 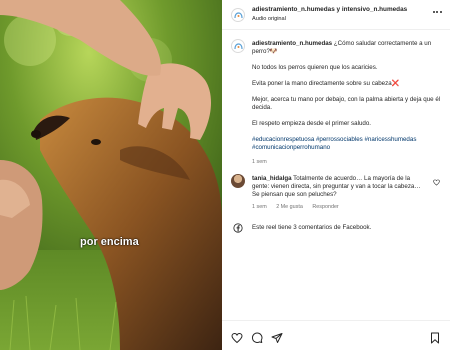 I want to click on caption-avatar, so click(x=238, y=46).